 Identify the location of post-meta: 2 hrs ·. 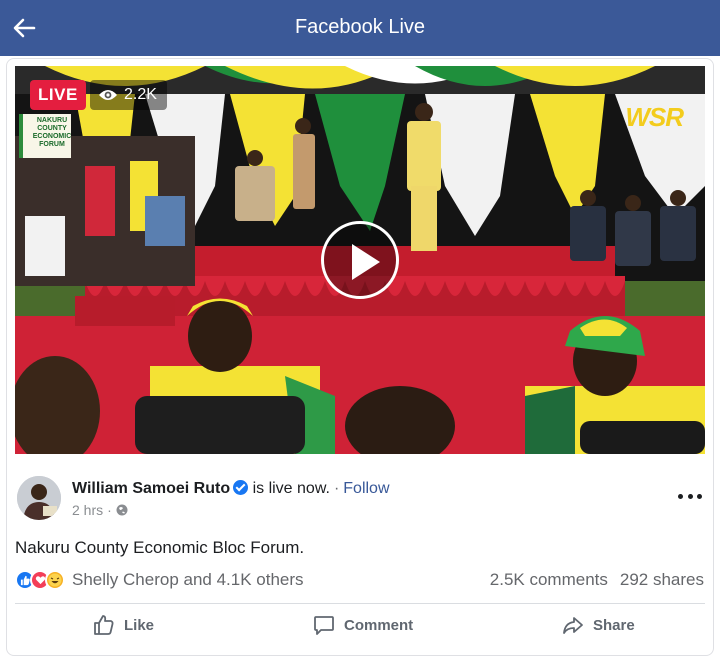
(100, 510).